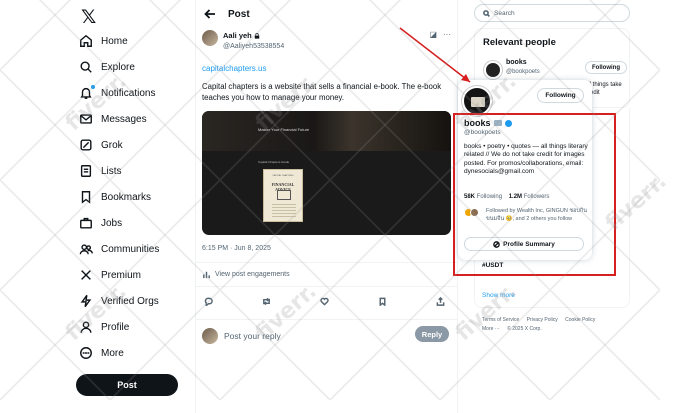  I want to click on tweet-header-actions: ◪ ···, so click(440, 34).